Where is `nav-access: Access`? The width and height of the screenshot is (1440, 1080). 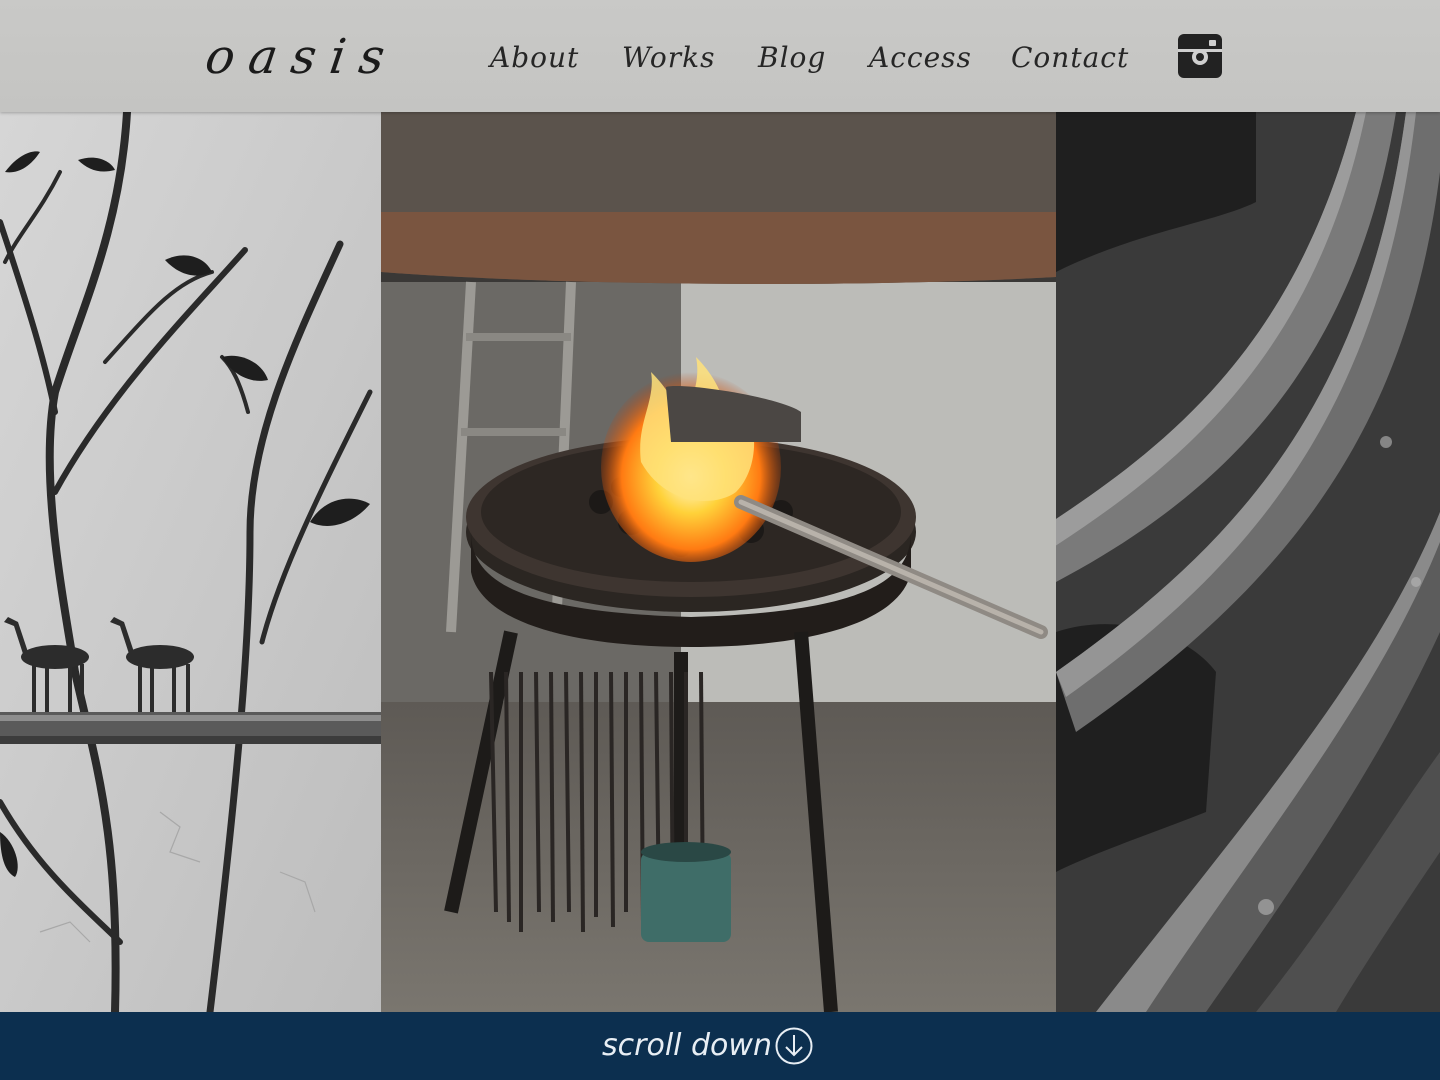 nav-access: Access is located at coordinates (920, 58).